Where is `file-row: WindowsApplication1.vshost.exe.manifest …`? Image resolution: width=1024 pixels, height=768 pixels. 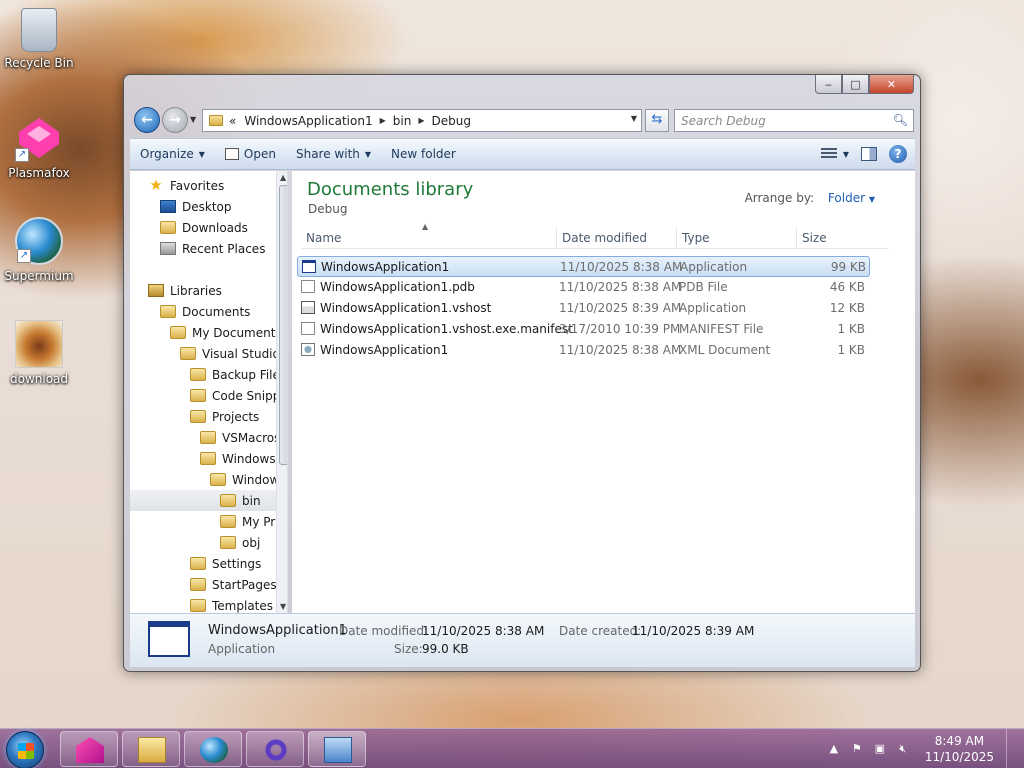
file-row: WindowsApplication1.vshost.exe.manifest … is located at coordinates (583, 329).